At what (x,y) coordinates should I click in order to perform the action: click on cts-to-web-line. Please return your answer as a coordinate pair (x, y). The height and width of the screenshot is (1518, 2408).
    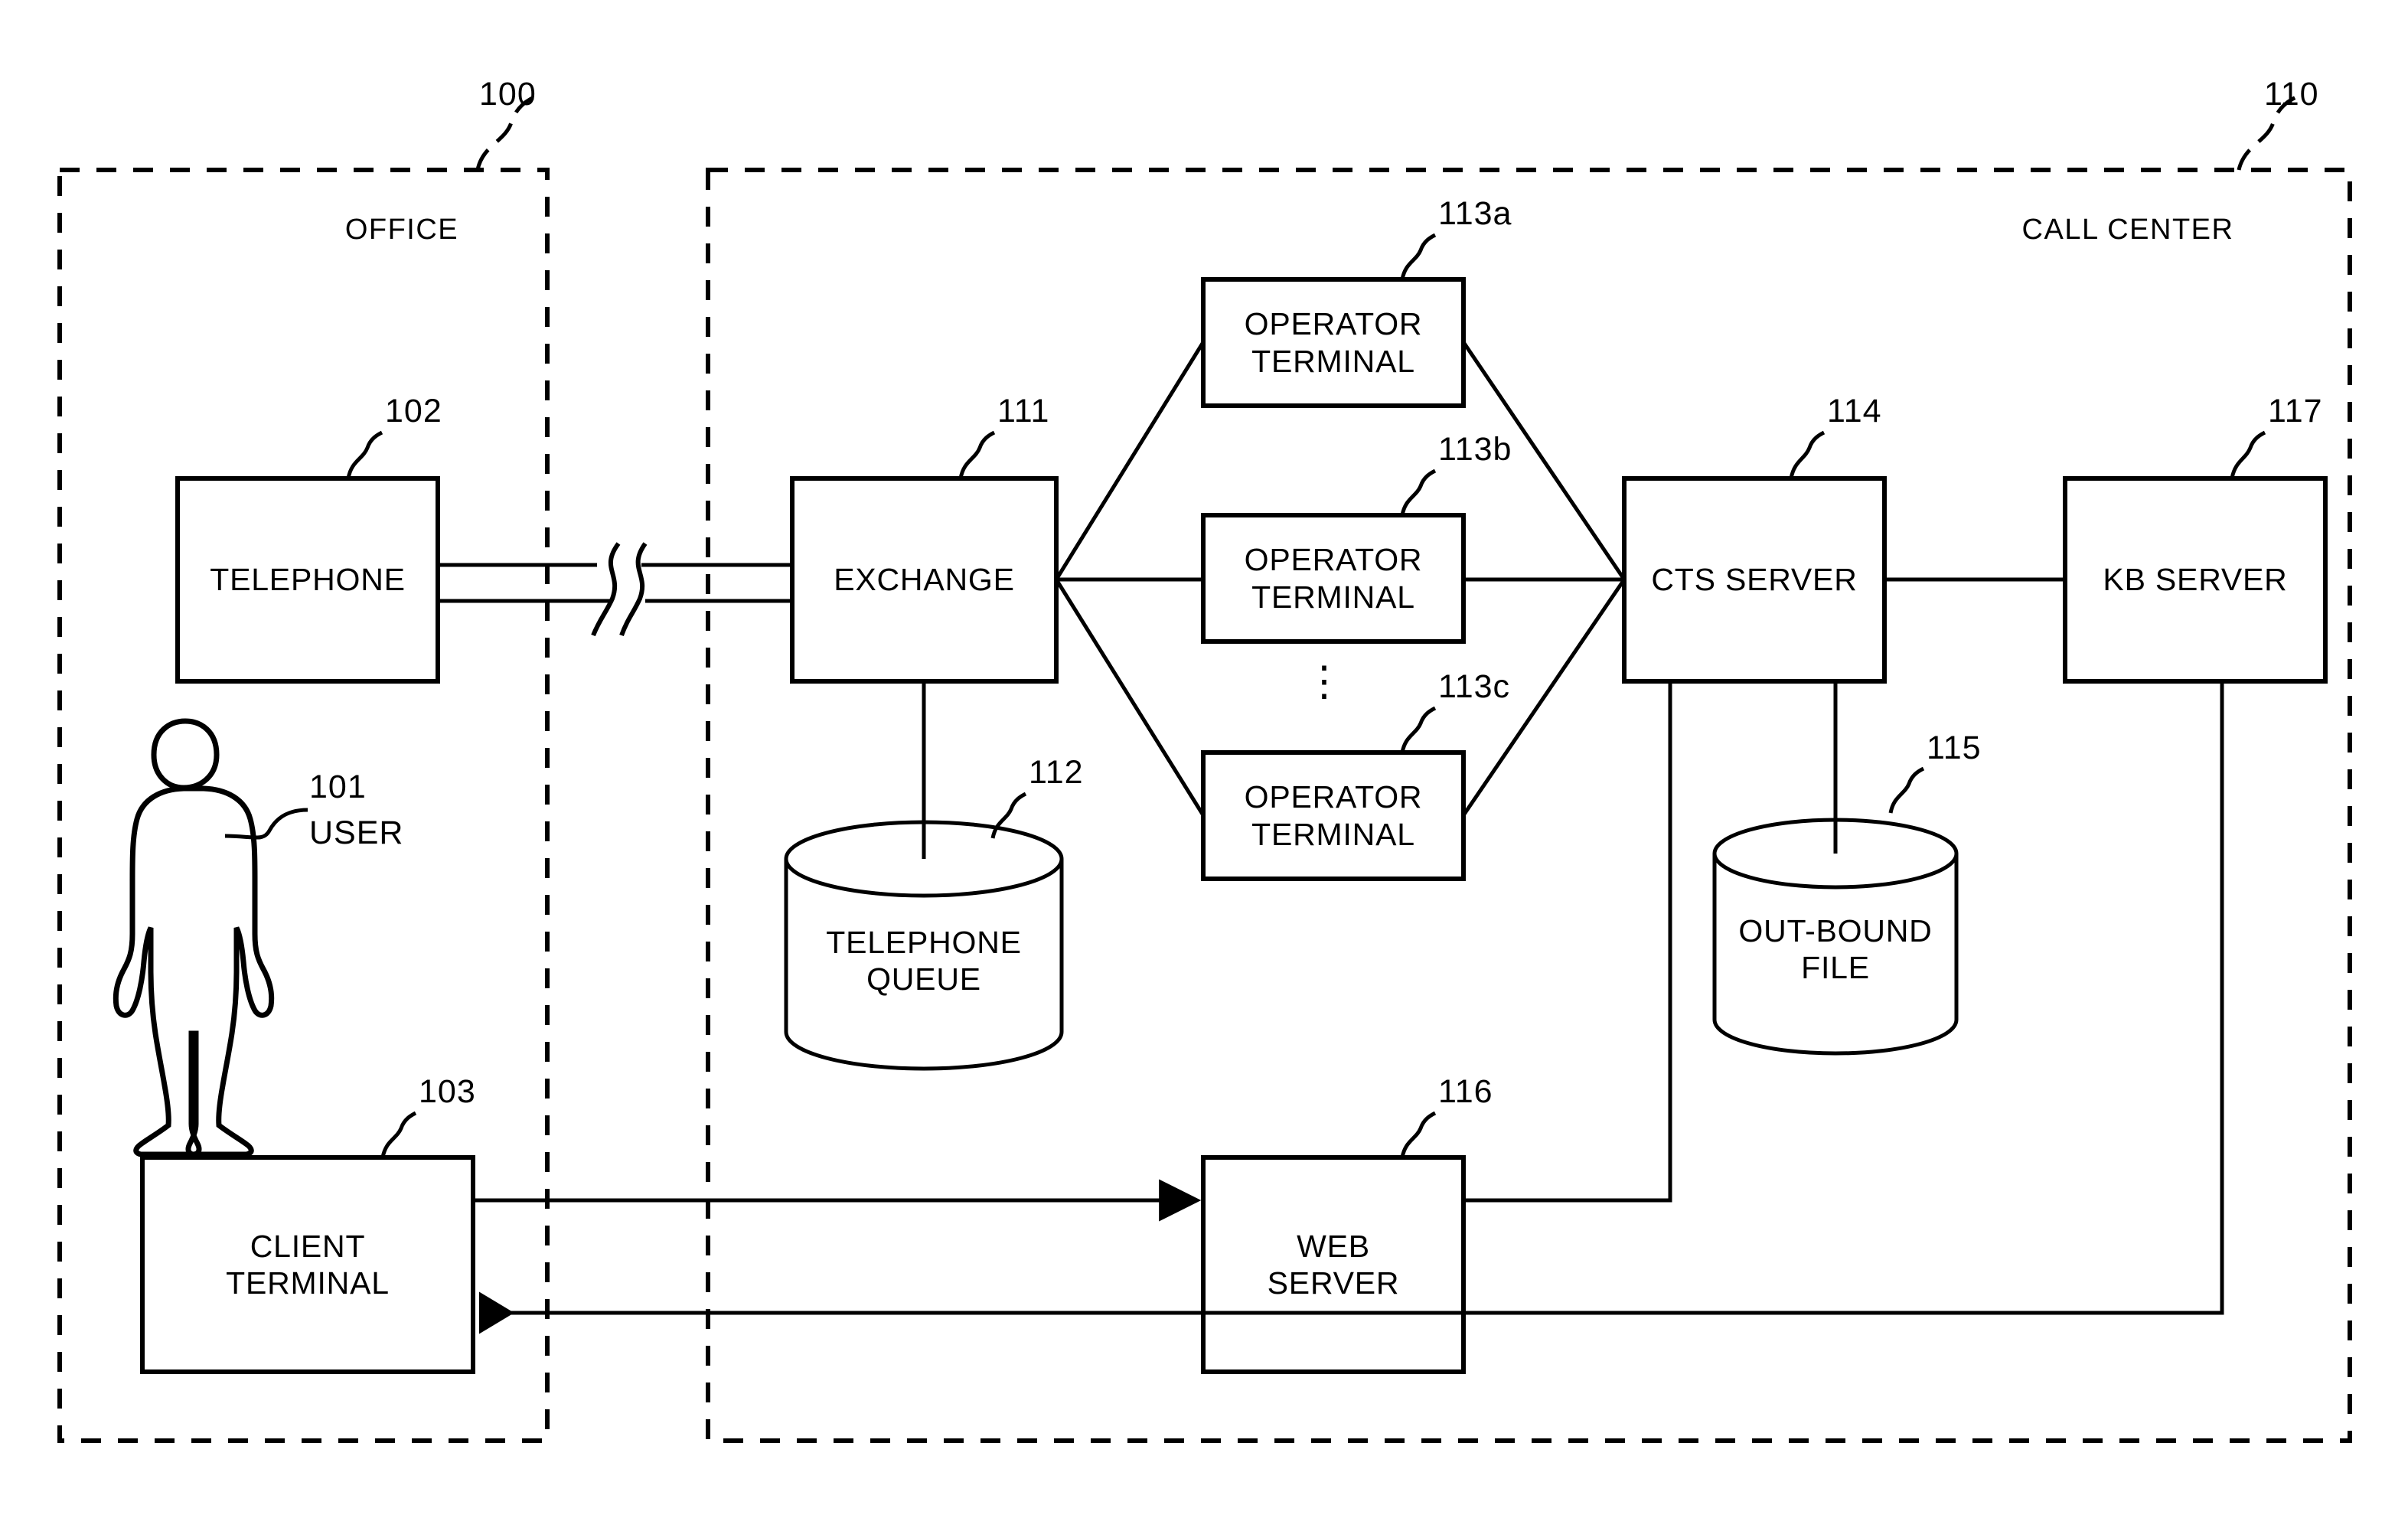
    Looking at the image, I should click on (1567, 942).